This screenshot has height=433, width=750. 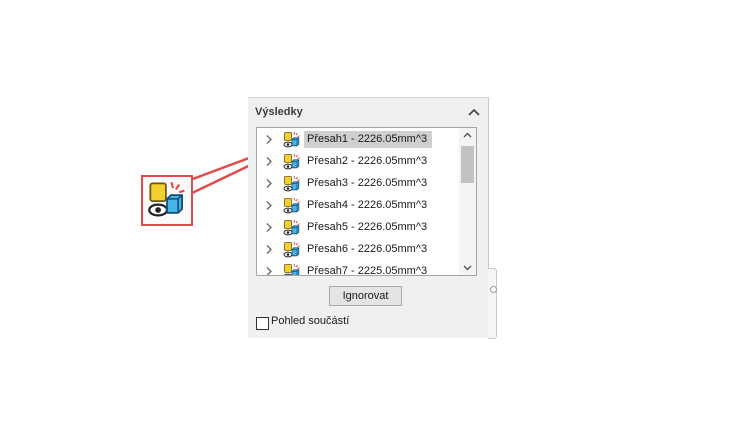 I want to click on list-item: Přesah2 - 2226.05mm^3, so click(x=357, y=162).